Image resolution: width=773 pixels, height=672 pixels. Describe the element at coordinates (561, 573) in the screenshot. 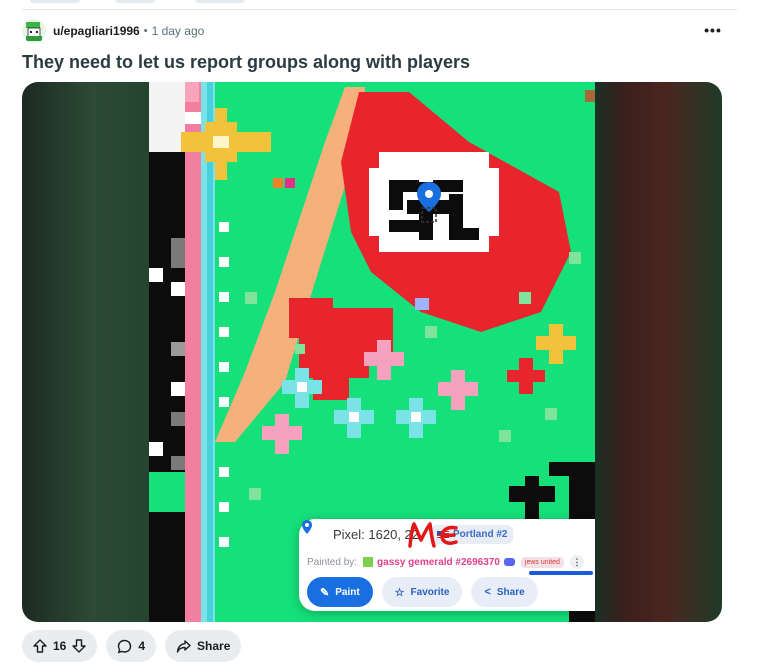

I see `handwritten-underline` at that location.